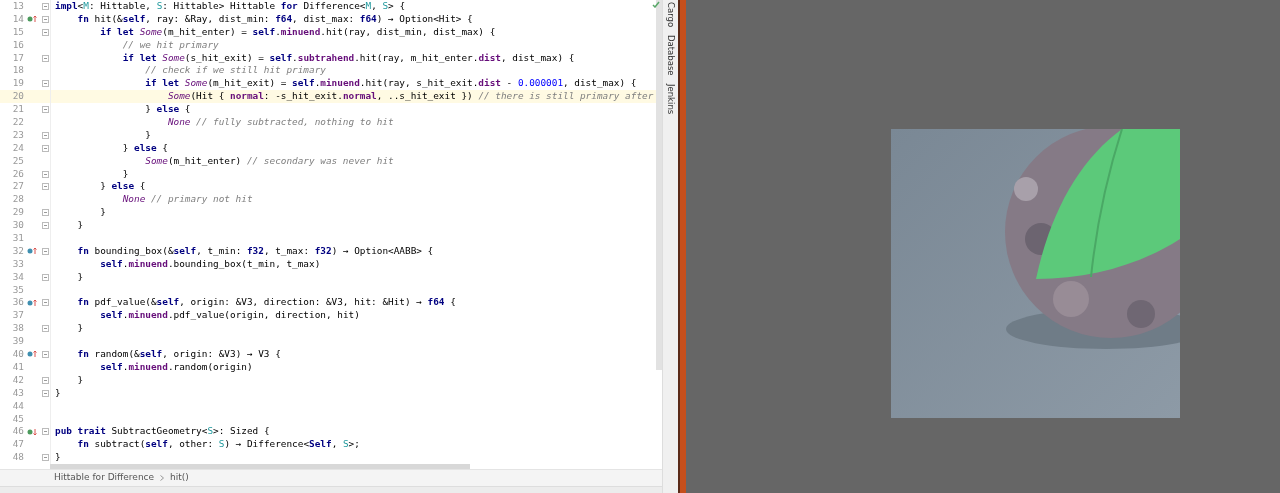  Describe the element at coordinates (255, 251) in the screenshot. I see `code-line: fn bounding_box(&self, t_min: f32, t_max: f32) → Option<AABB> {` at that location.